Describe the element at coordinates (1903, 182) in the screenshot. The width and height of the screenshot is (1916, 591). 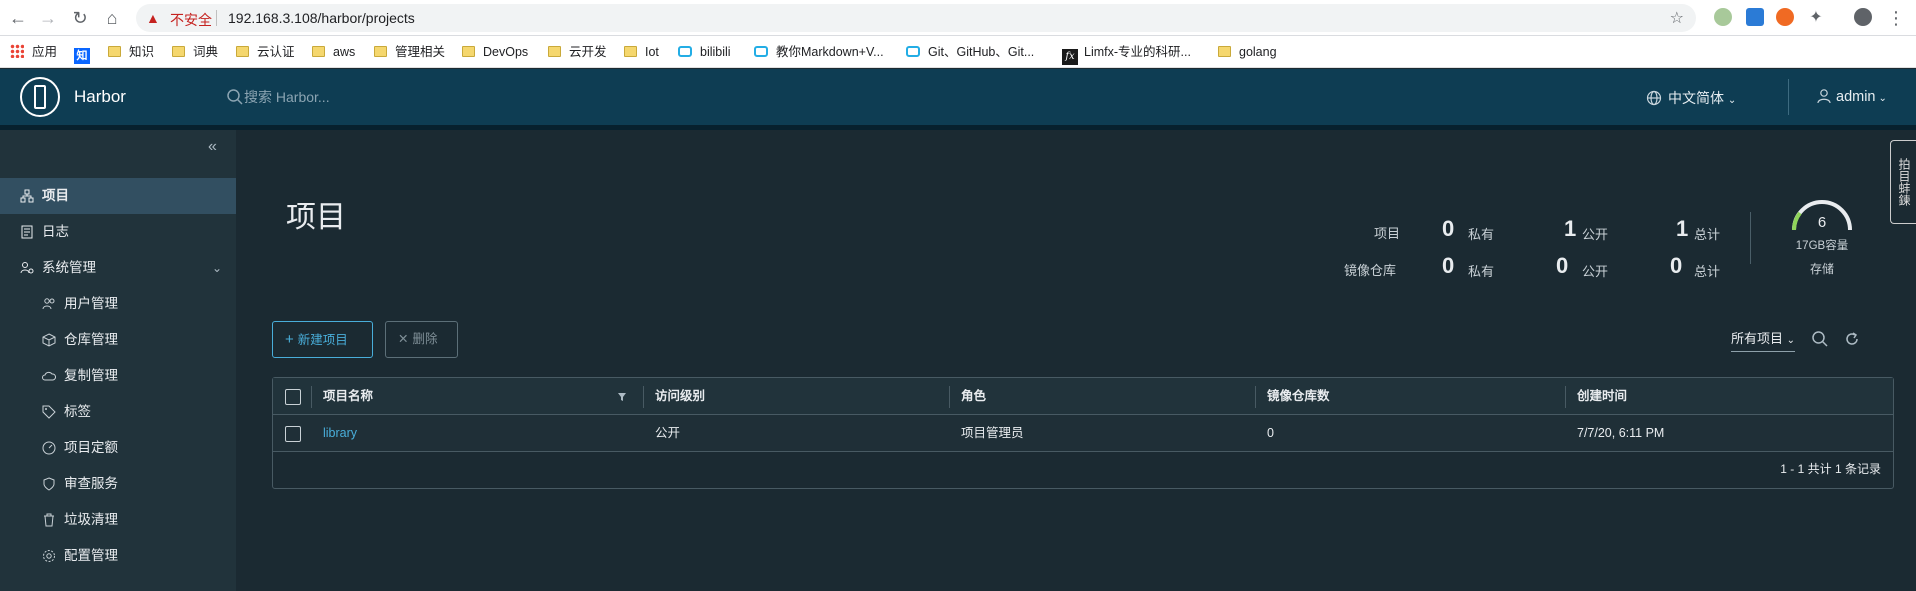
I see `side-feedback-tab: 拍目蚌鍊` at that location.